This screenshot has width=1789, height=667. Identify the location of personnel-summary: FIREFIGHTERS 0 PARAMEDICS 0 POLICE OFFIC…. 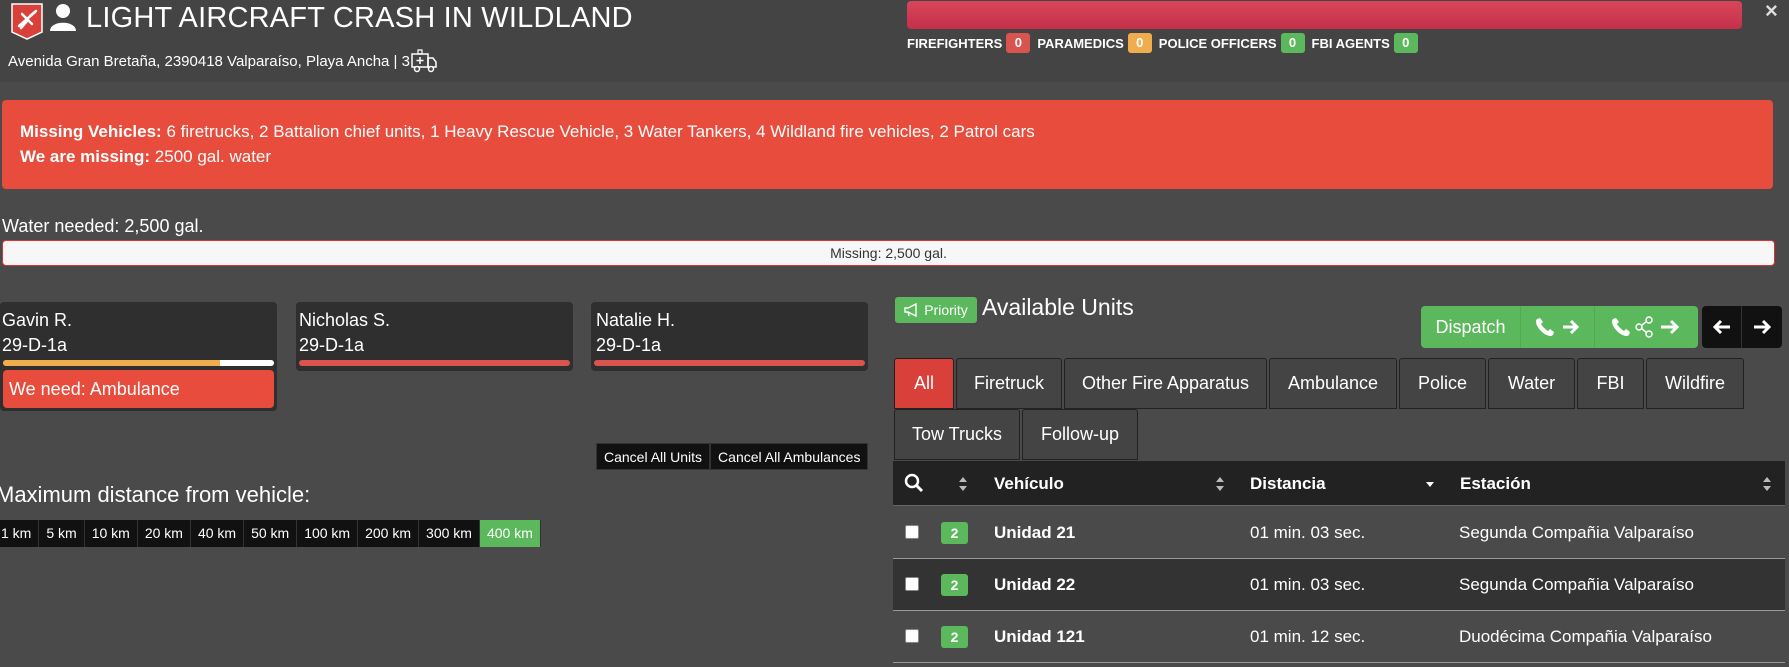
(1166, 43).